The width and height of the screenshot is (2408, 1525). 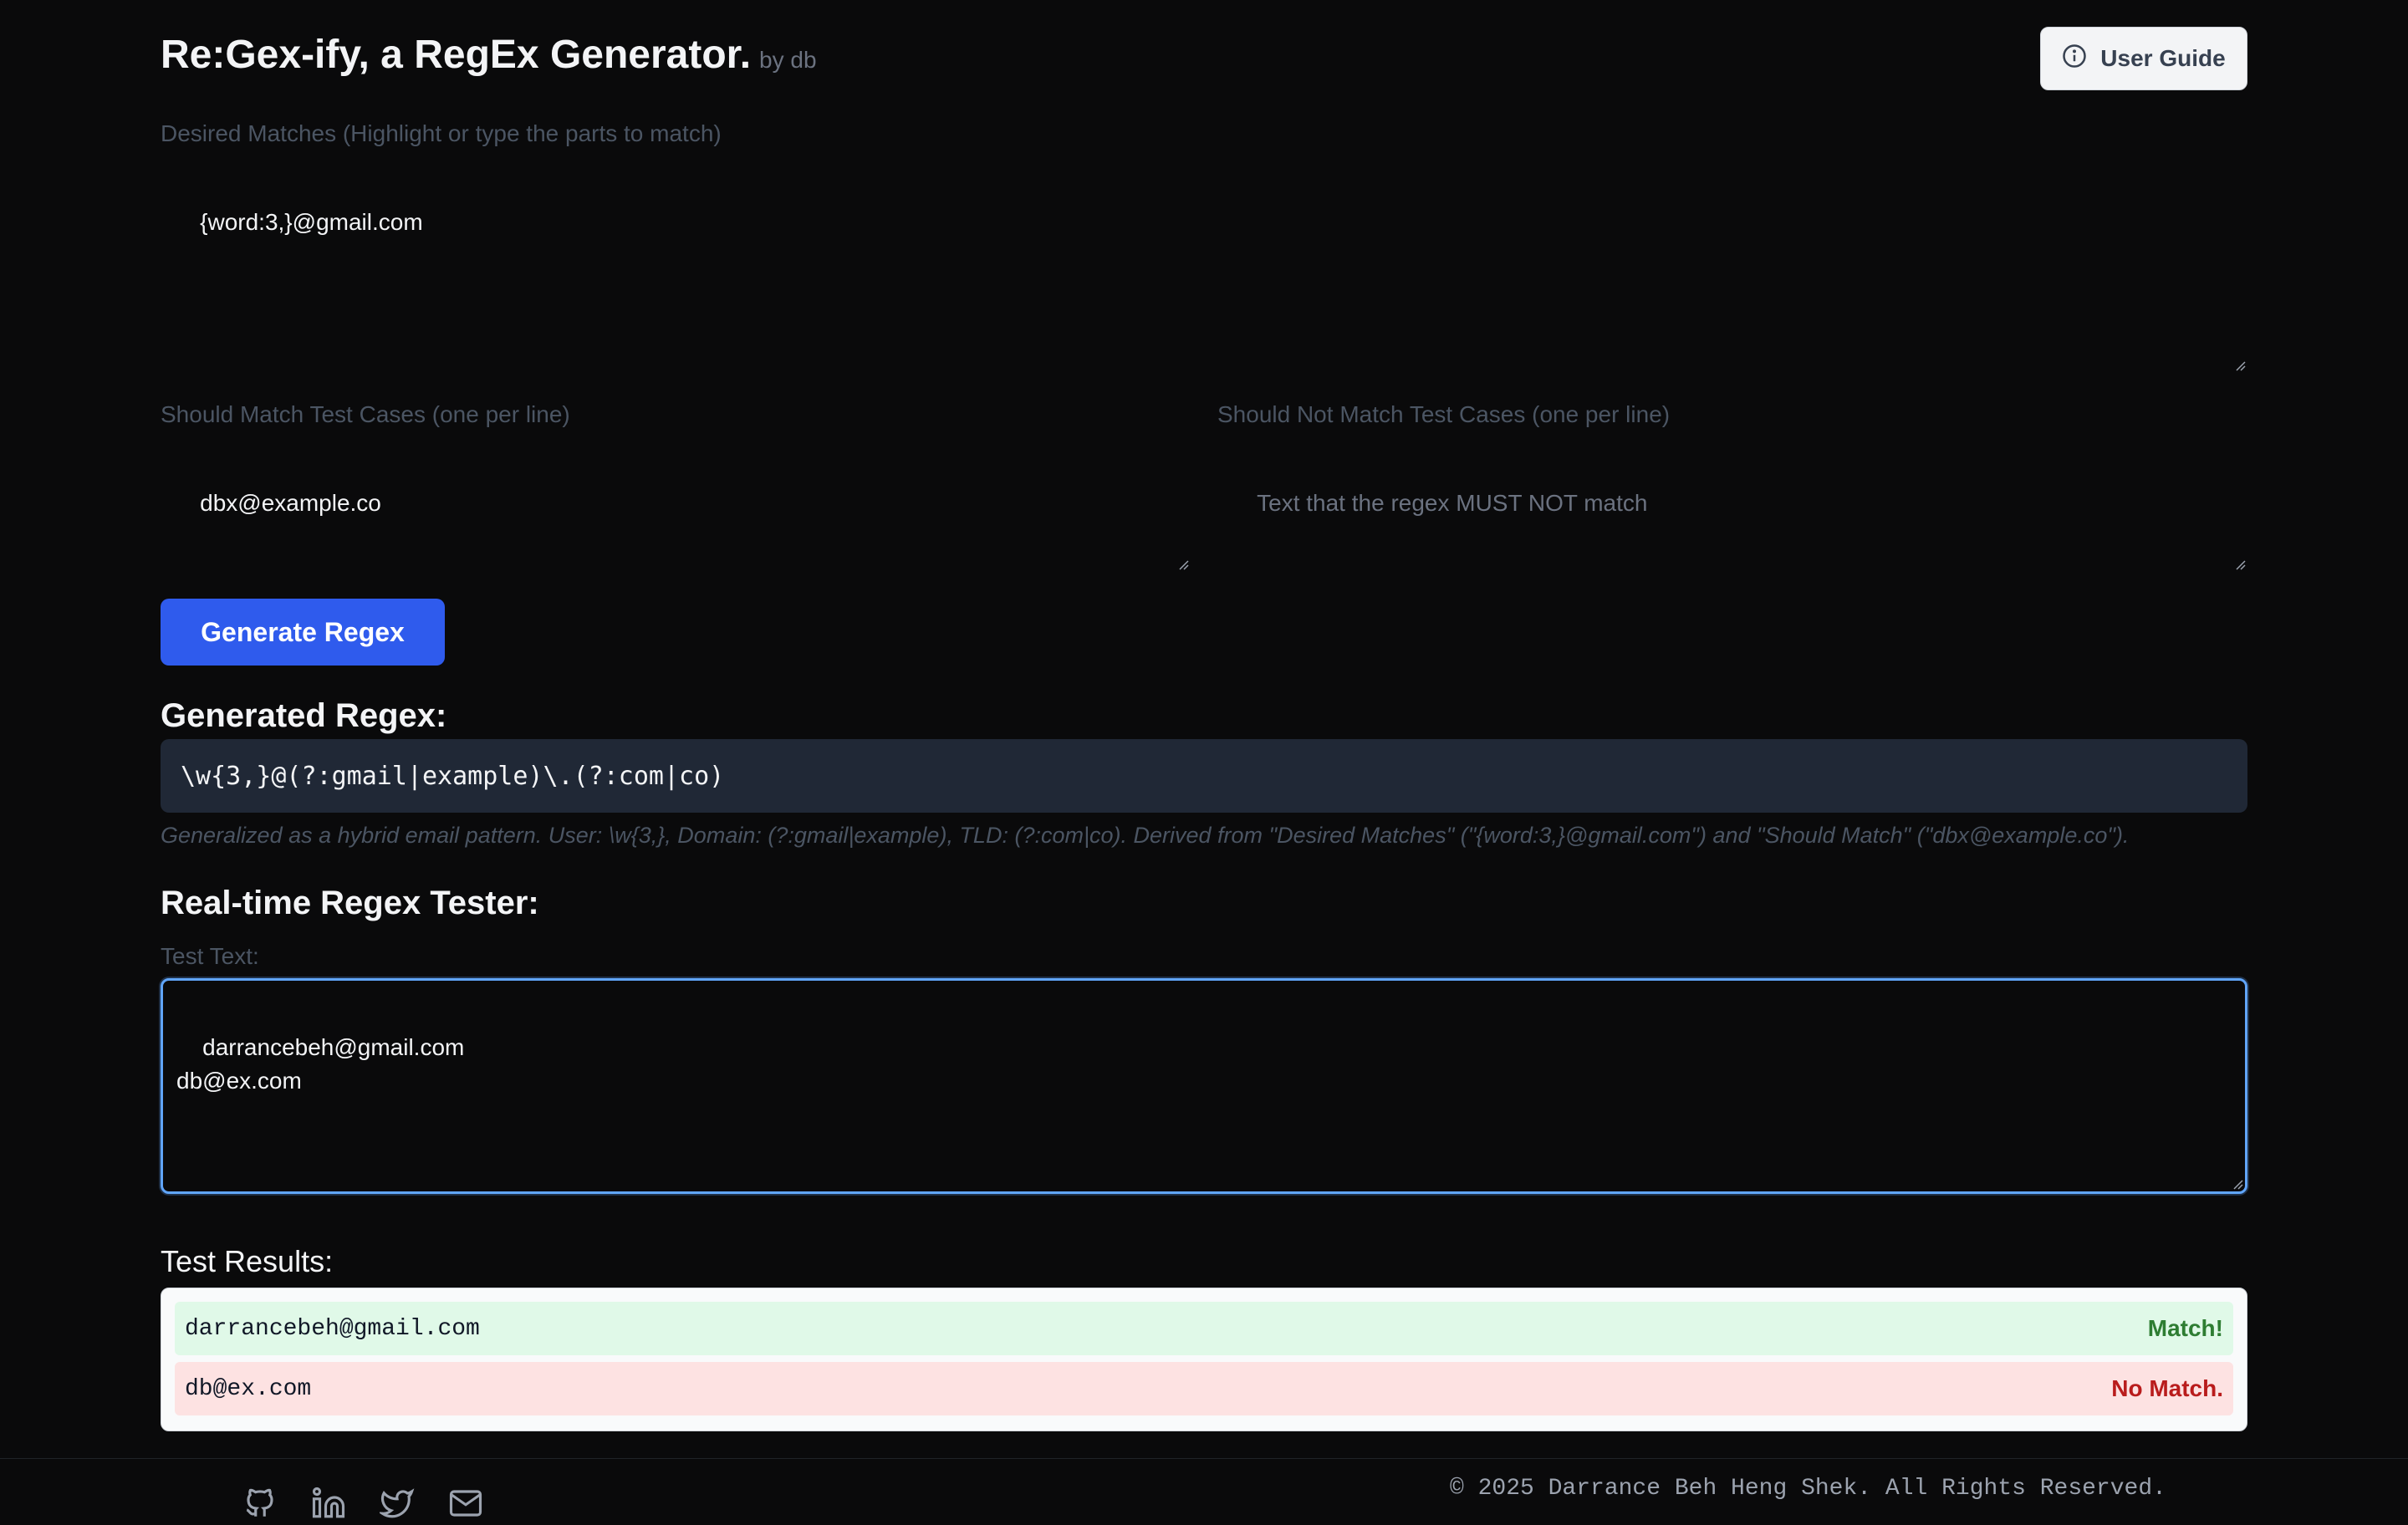 What do you see at coordinates (1204, 264) in the screenshot?
I see `desired-matches-textarea: {word:3,}@gmail.com` at bounding box center [1204, 264].